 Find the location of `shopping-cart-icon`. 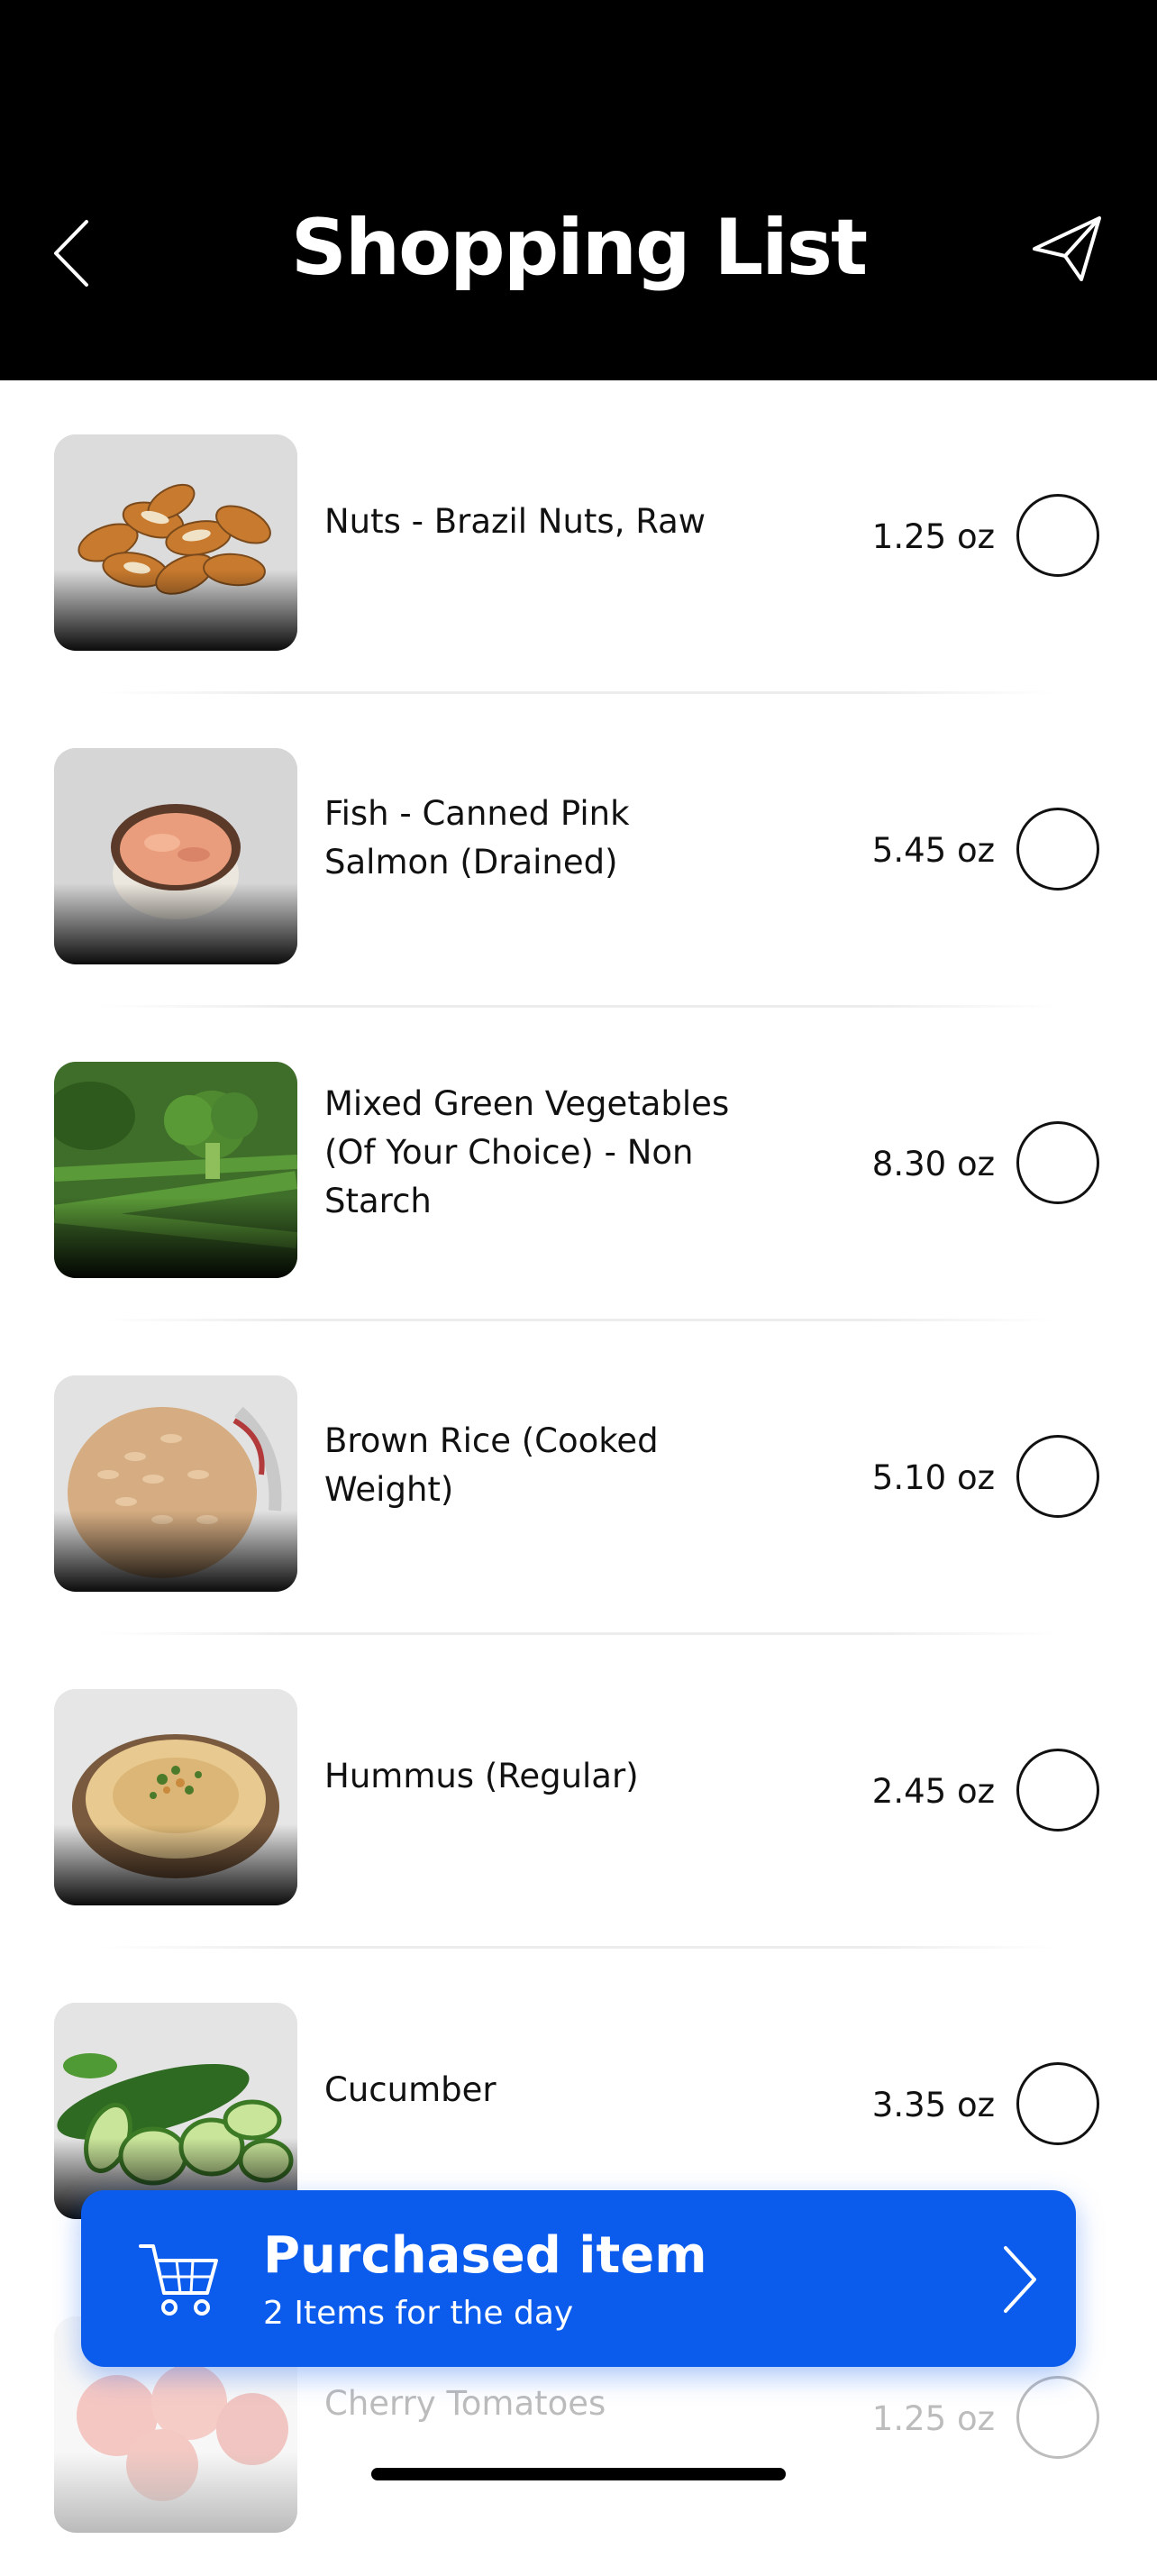

shopping-cart-icon is located at coordinates (178, 2280).